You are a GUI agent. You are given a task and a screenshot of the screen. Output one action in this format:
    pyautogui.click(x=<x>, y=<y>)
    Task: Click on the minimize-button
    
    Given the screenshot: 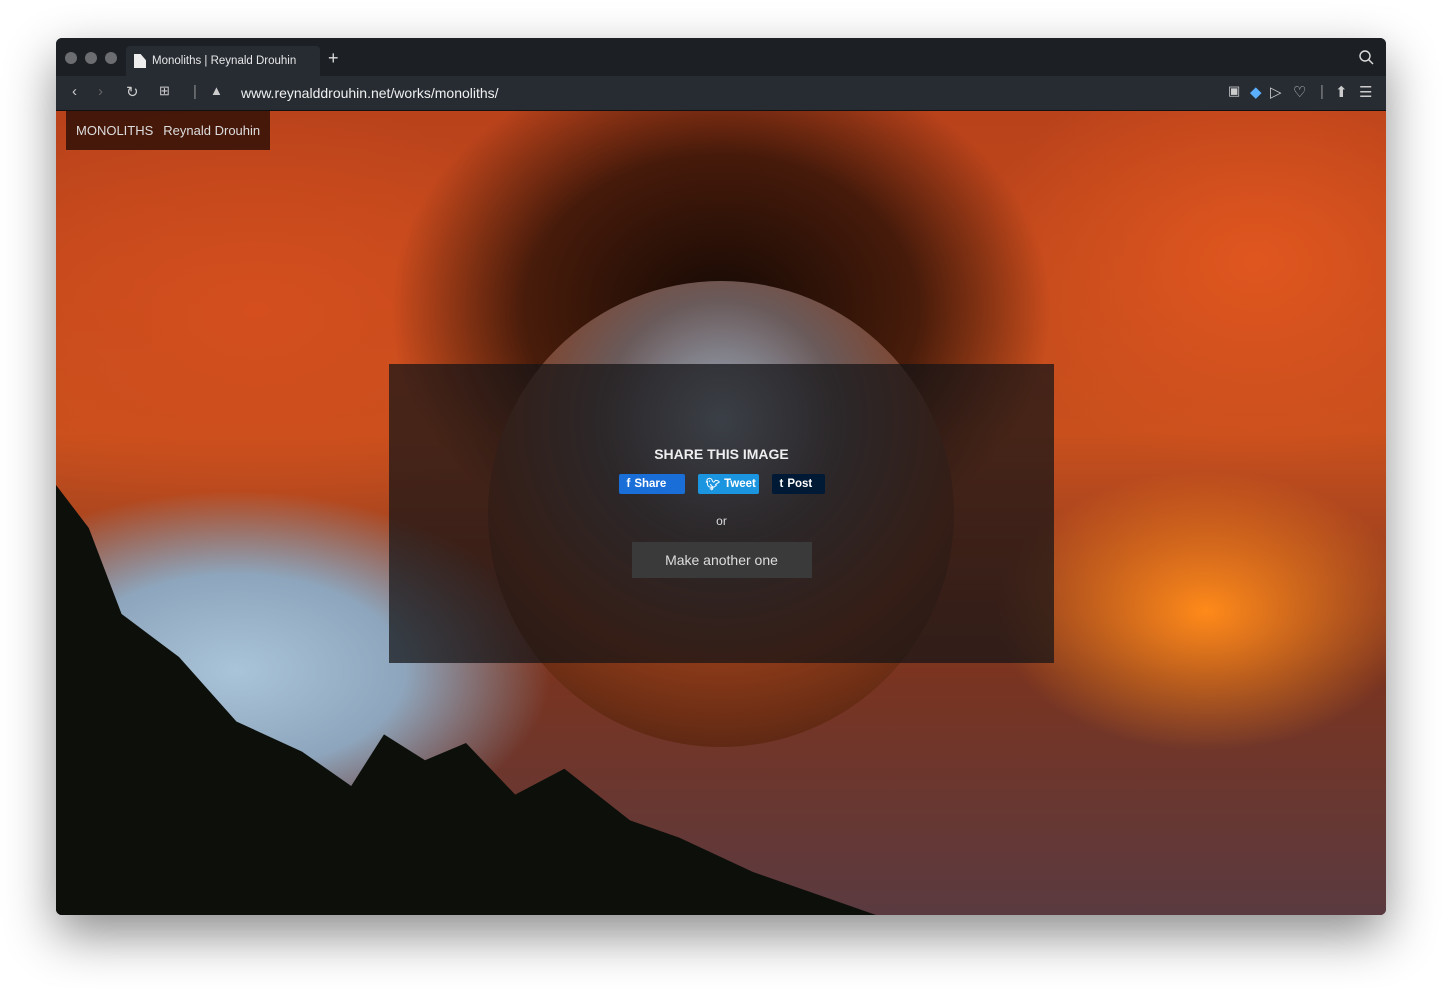 What is the action you would take?
    pyautogui.click(x=91, y=58)
    